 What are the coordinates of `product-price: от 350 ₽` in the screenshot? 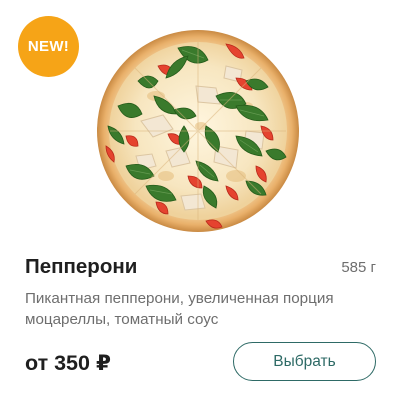 It's located at (68, 363).